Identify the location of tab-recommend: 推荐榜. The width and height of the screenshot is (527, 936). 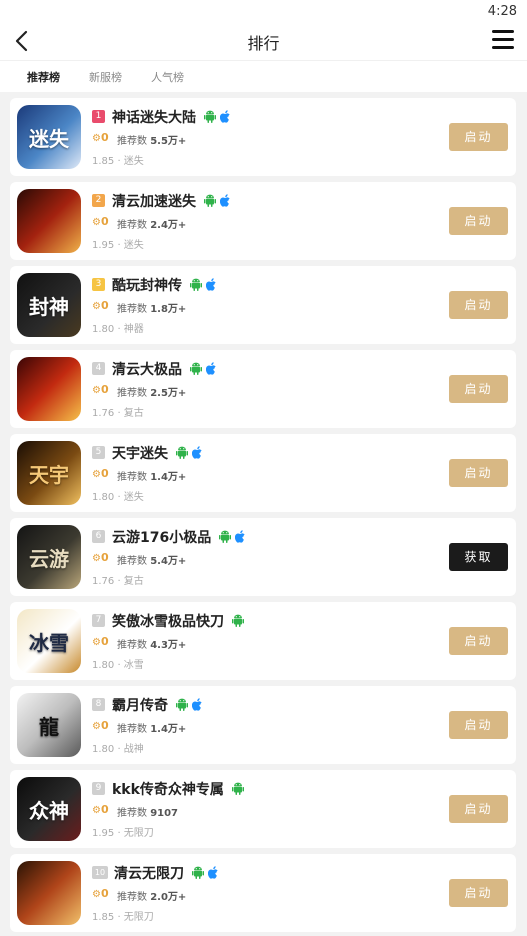
(43, 77).